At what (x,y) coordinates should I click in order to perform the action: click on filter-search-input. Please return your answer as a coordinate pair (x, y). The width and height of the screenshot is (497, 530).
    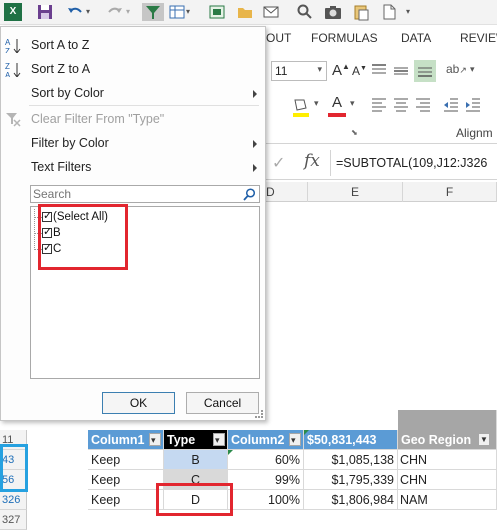
    Looking at the image, I should click on (133, 194).